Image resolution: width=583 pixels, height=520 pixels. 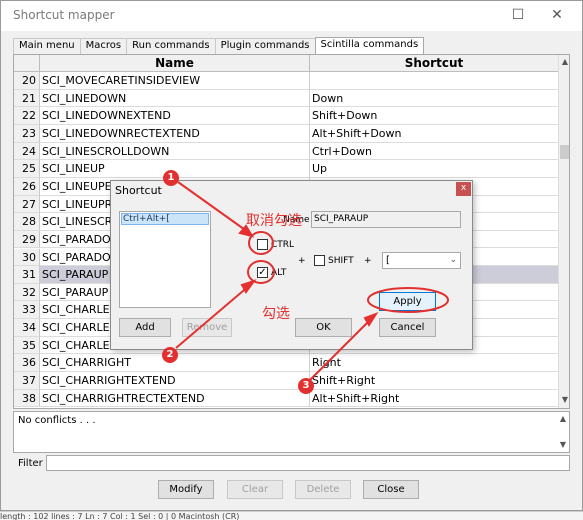 What do you see at coordinates (170, 355) in the screenshot?
I see `annotation-badge-2: 2` at bounding box center [170, 355].